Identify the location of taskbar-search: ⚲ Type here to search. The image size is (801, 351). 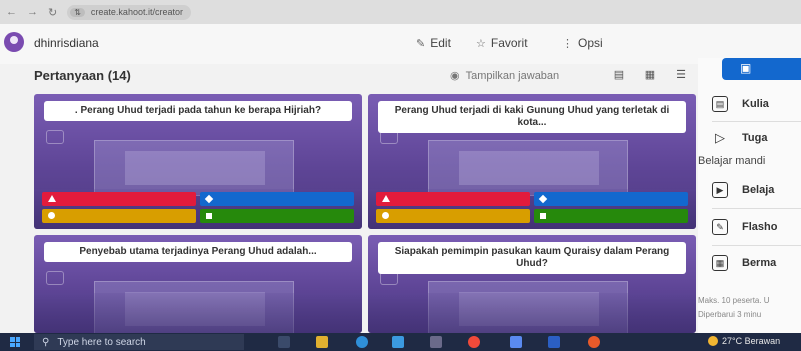
(139, 342).